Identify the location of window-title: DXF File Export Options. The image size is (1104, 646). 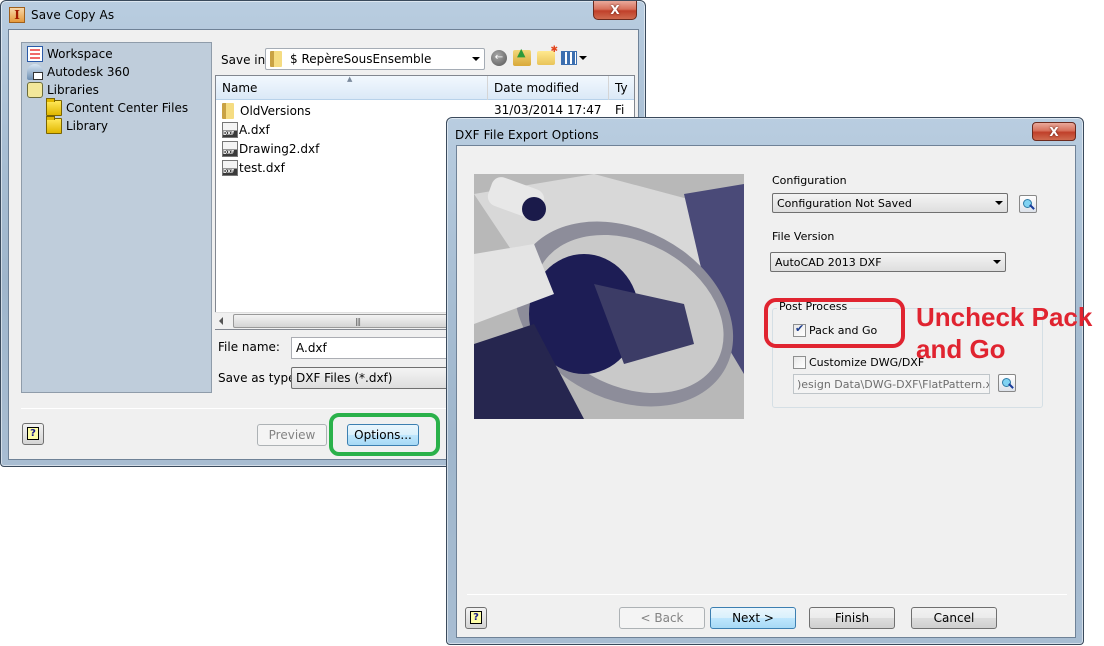
(527, 135).